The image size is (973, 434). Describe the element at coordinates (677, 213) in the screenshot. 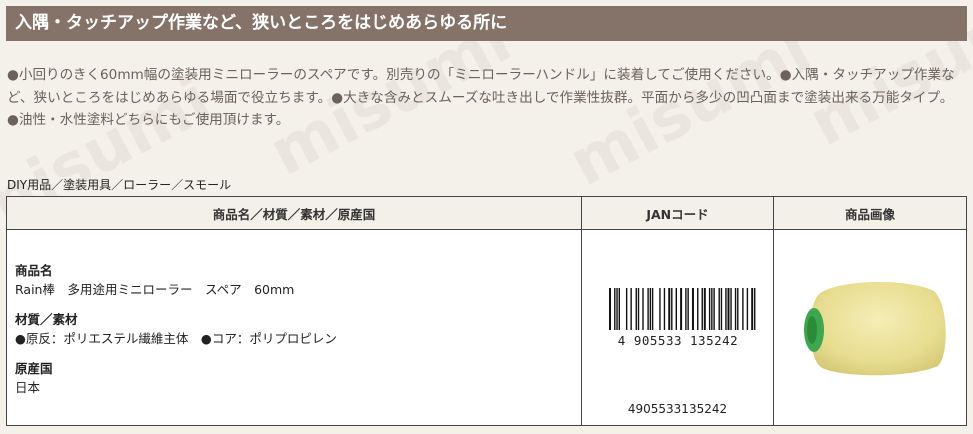

I see `column-header-jan: JANコード` at that location.